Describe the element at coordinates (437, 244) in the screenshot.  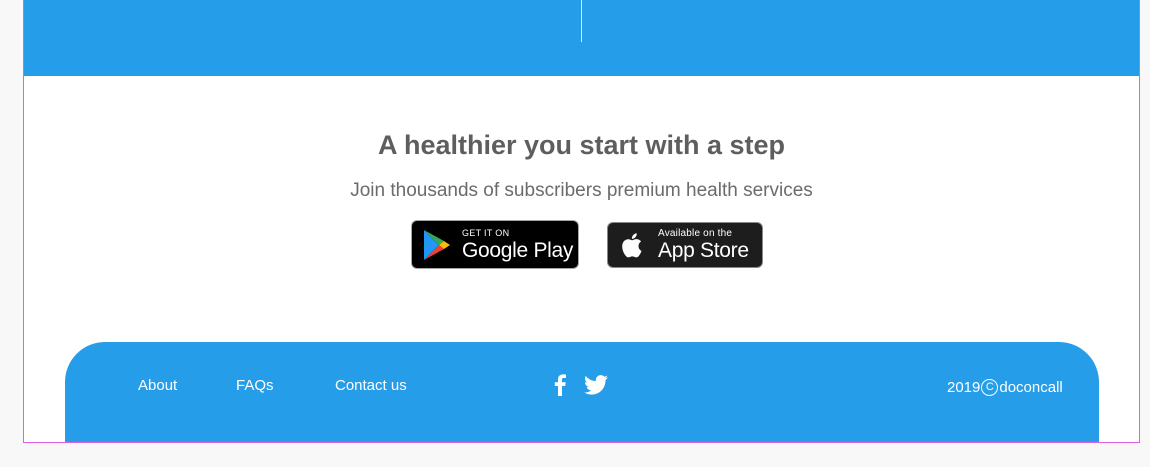
I see `google-play-icon` at that location.